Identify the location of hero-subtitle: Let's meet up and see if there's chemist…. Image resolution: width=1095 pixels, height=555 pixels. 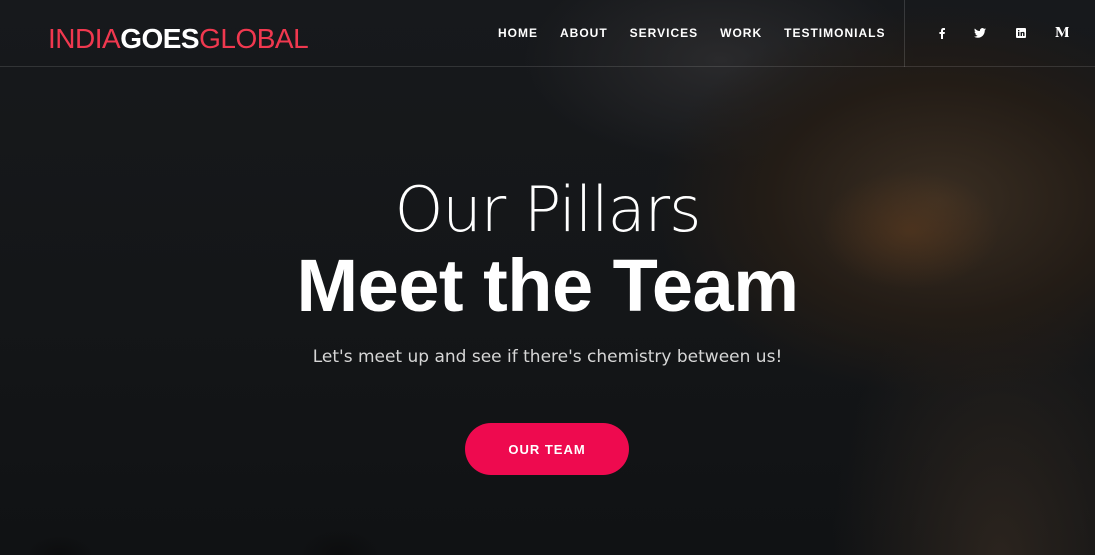
(547, 357).